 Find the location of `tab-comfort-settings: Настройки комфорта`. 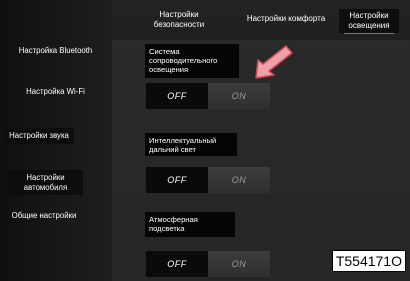

tab-comfort-settings: Настройки комфорта is located at coordinates (286, 19).